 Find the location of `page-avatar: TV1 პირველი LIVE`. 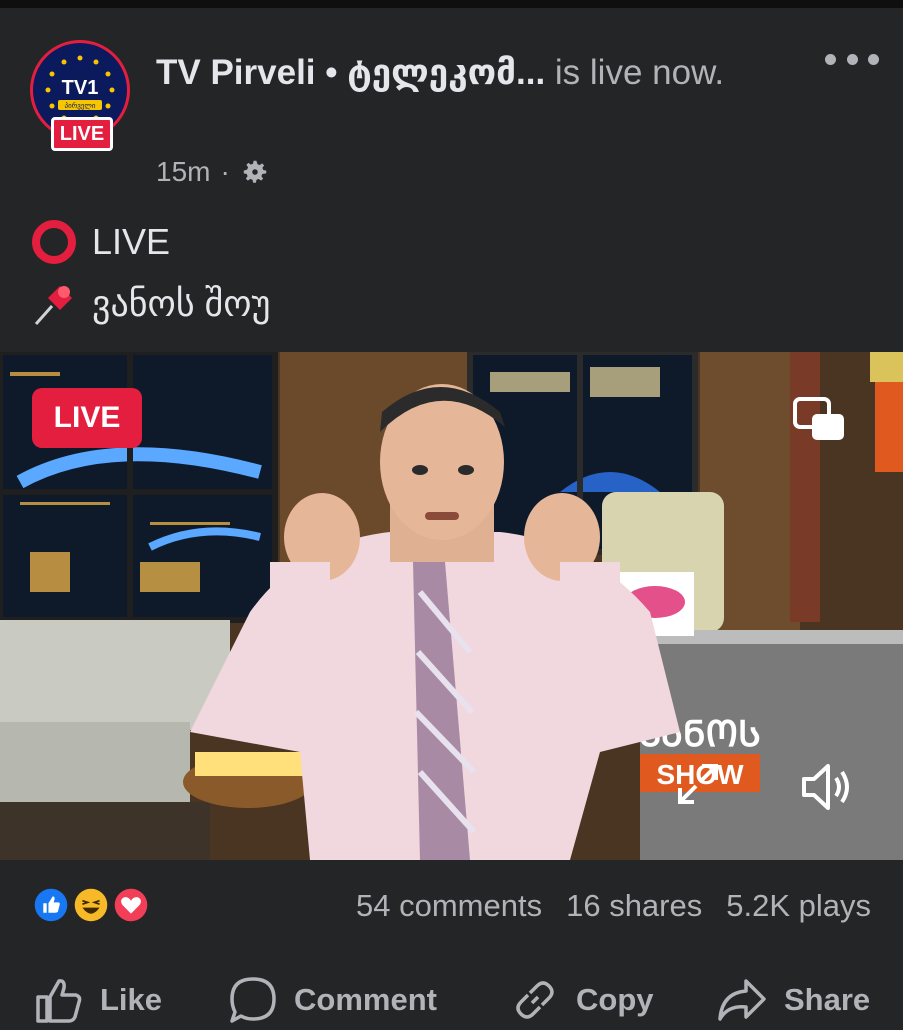

page-avatar: TV1 პირველი LIVE is located at coordinates (82, 96).